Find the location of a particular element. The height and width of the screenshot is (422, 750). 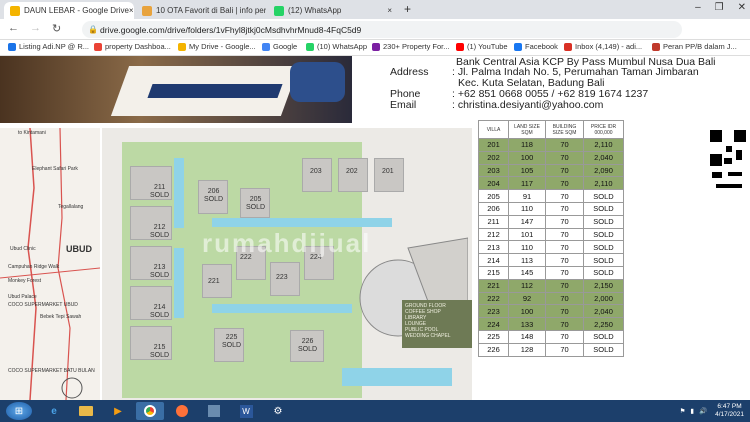

bookmark-facebook: Facebook is located at coordinates (536, 46).